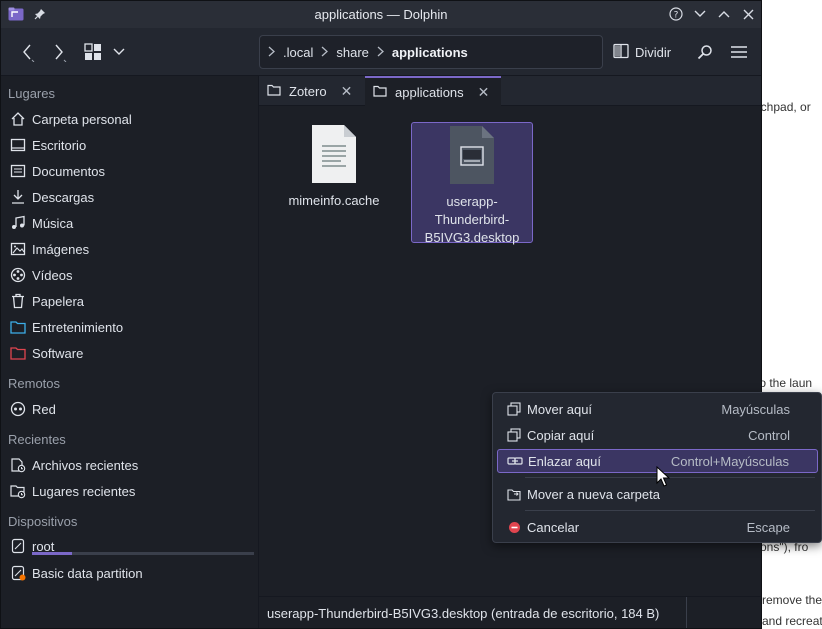  I want to click on split-view-button: Dividir, so click(642, 52).